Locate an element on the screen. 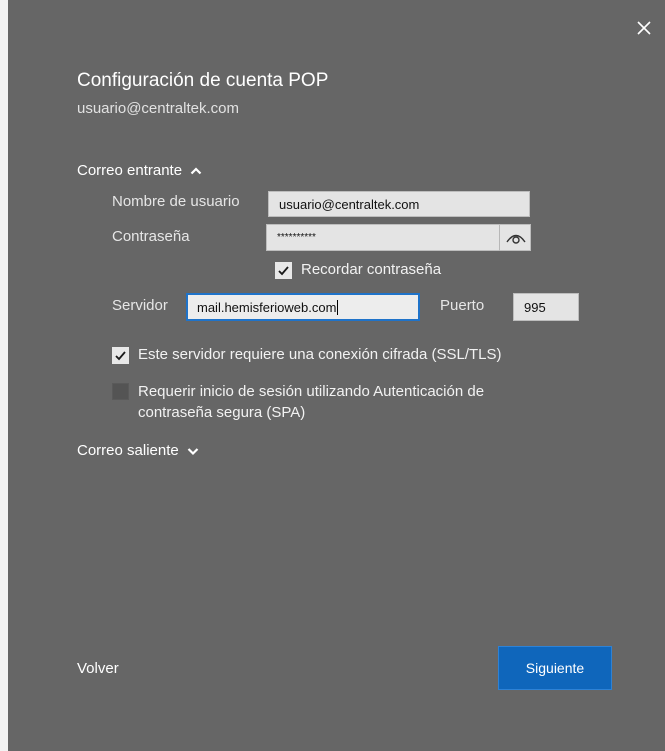  eye-icon is located at coordinates (515, 239).